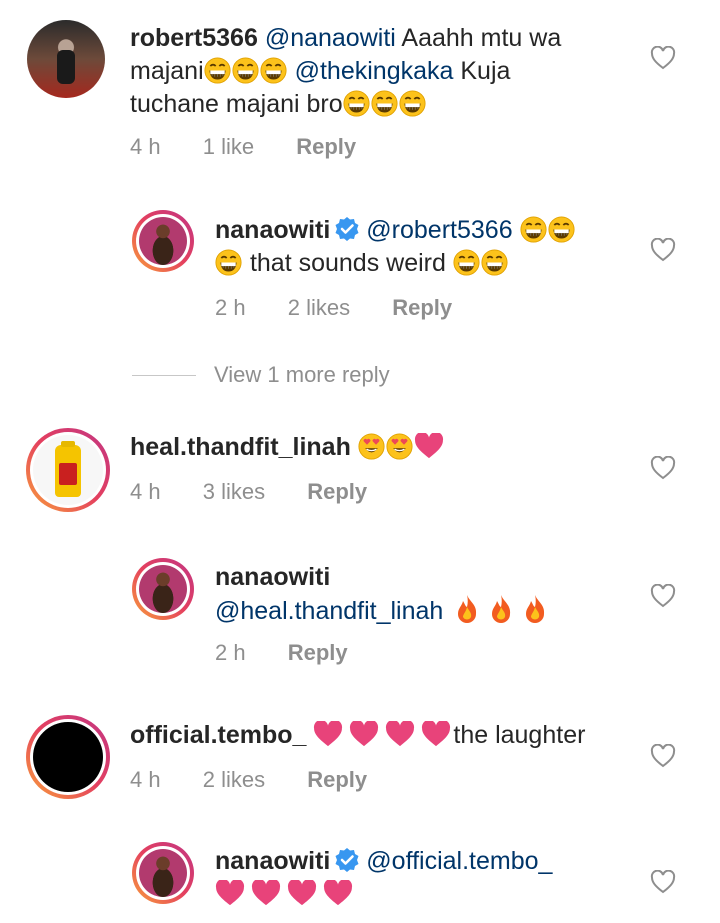  I want to click on comment-text: nanaowiti @official.tembo_, so click(425, 878).